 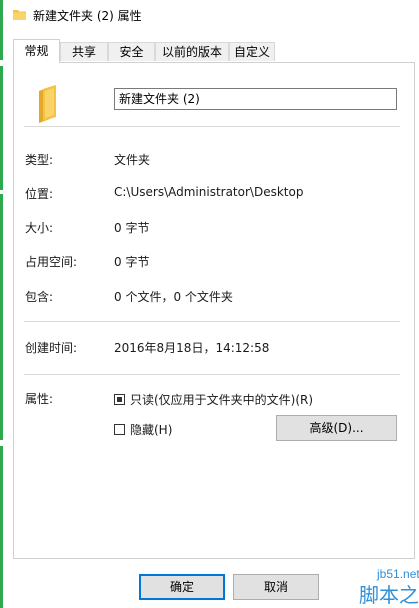 I want to click on site-watermark: jb51.net 脚本之家, so click(x=386, y=583).